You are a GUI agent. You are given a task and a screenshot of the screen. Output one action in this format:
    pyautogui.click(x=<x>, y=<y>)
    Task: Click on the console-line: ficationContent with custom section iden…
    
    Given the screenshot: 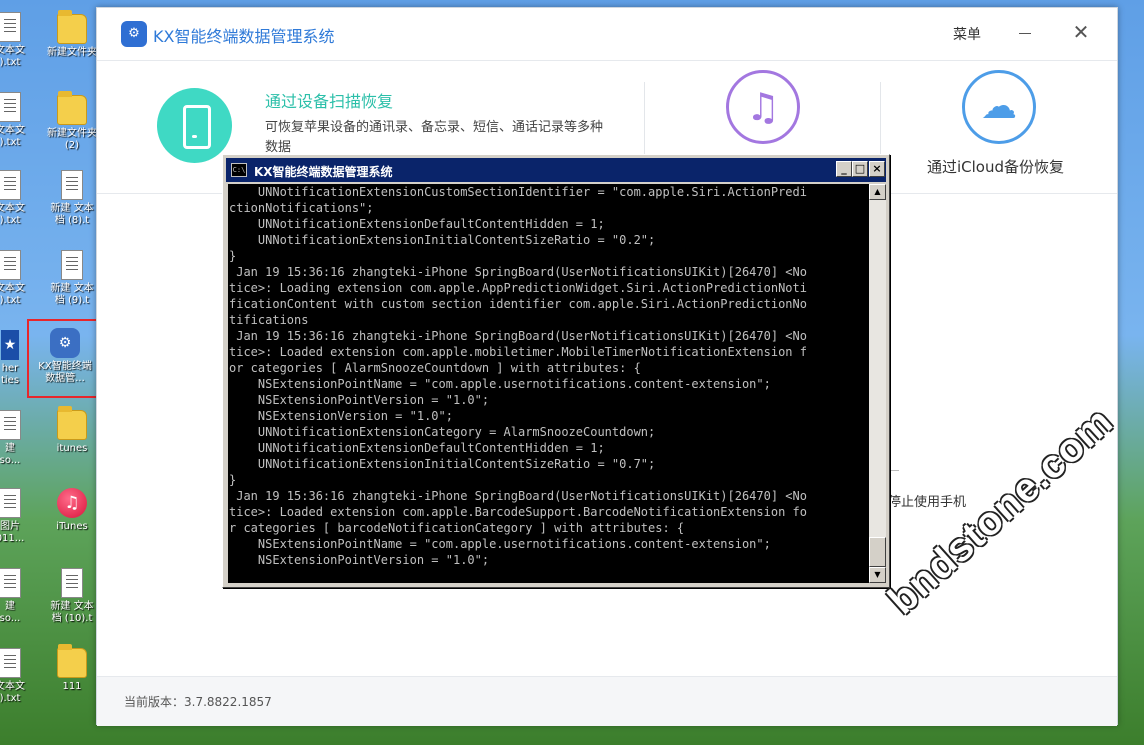 What is the action you would take?
    pyautogui.click(x=518, y=304)
    